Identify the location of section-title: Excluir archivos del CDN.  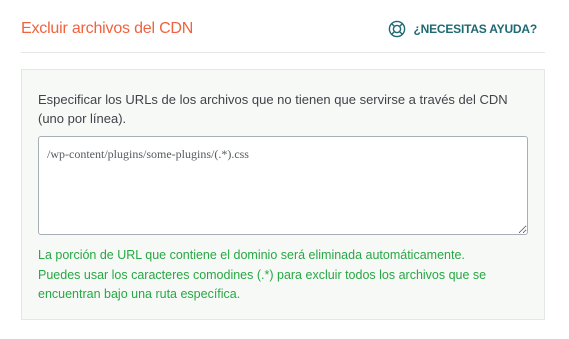
(107, 28).